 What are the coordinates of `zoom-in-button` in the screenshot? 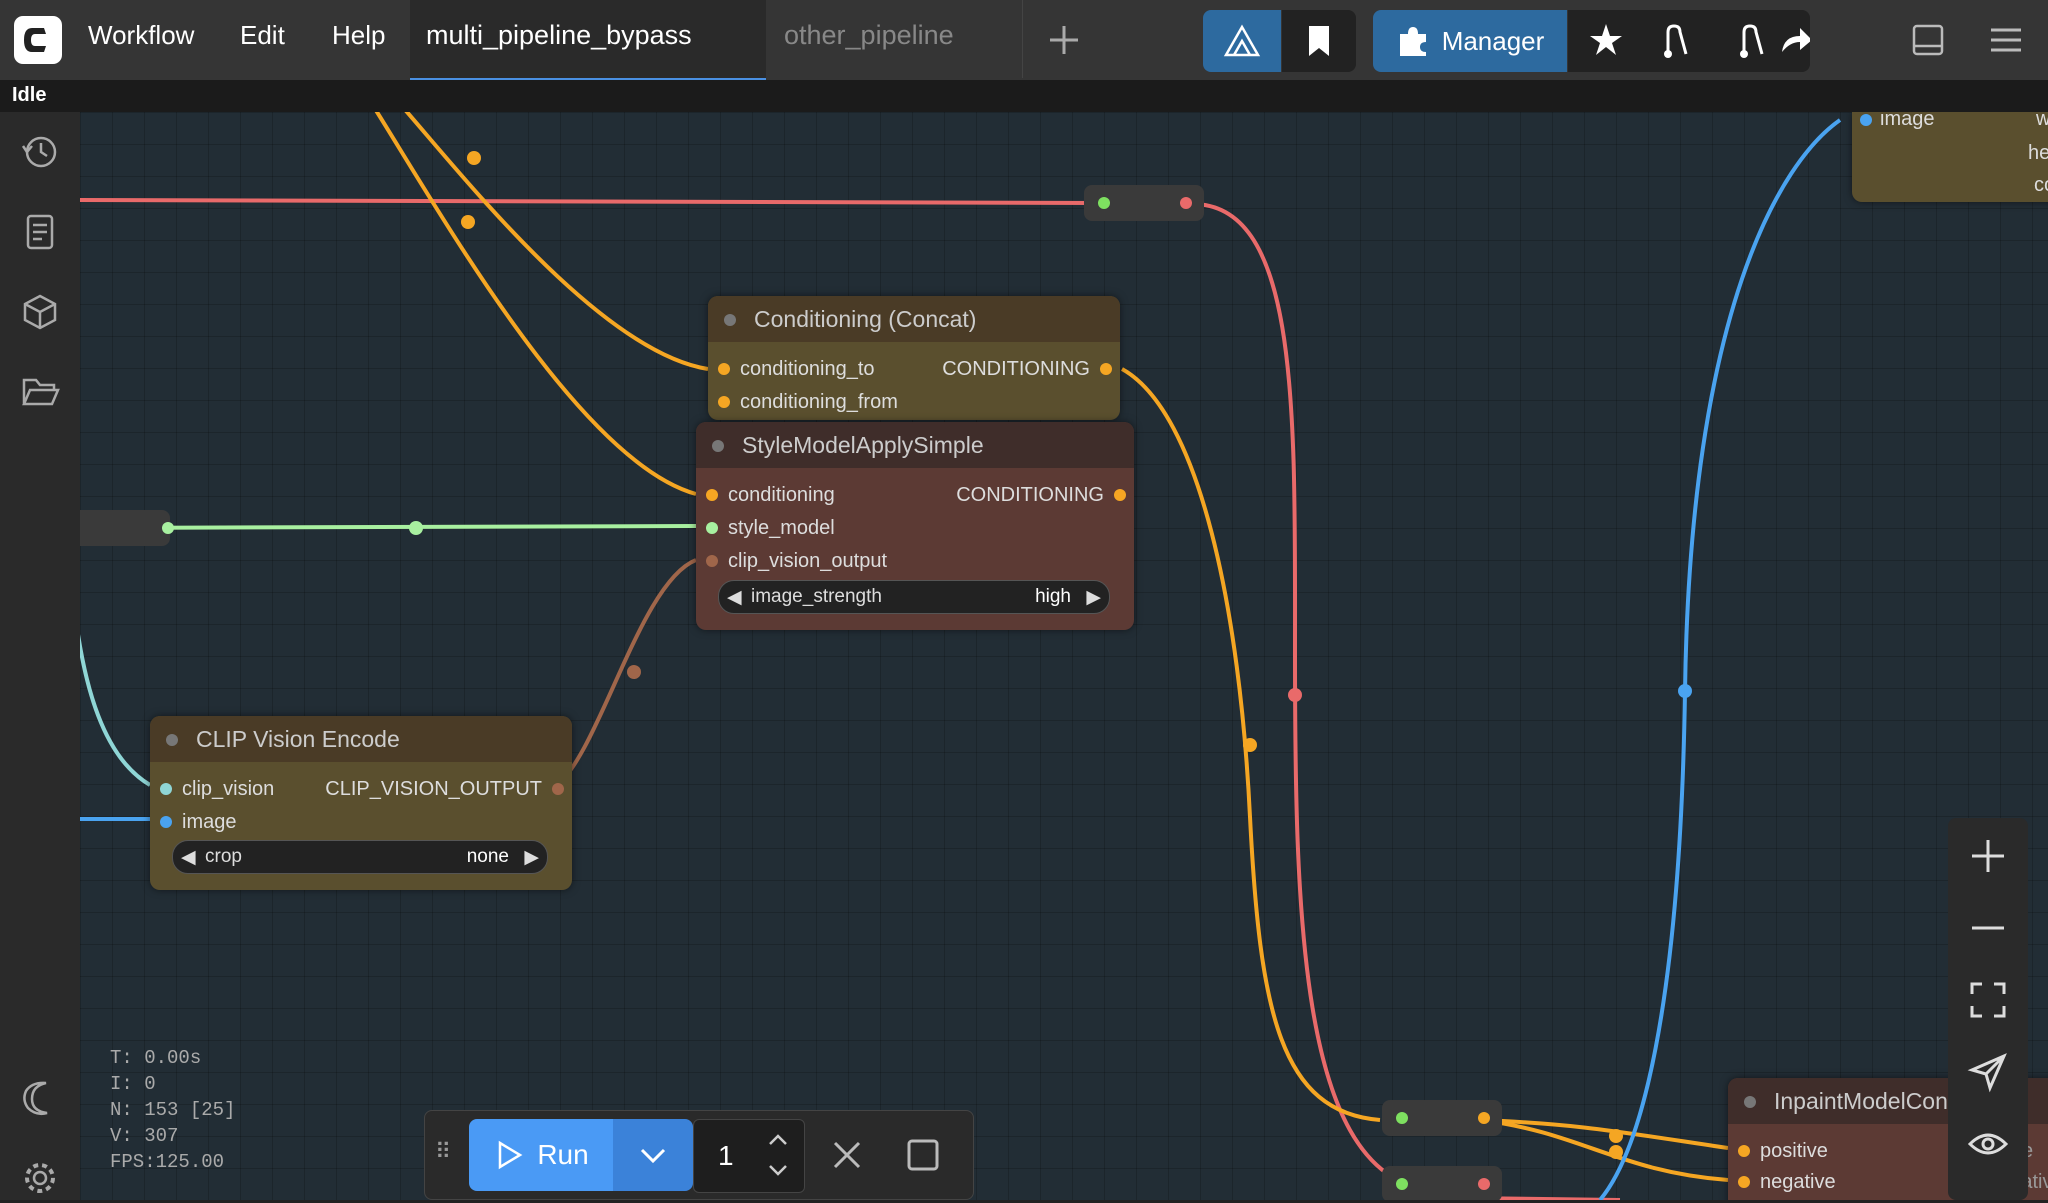 It's located at (1988, 856).